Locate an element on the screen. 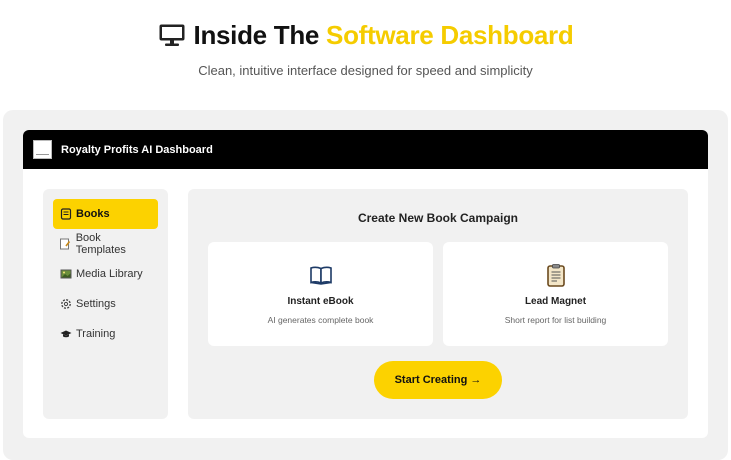  sidebar-item-label: Book Templates is located at coordinates (100, 244).